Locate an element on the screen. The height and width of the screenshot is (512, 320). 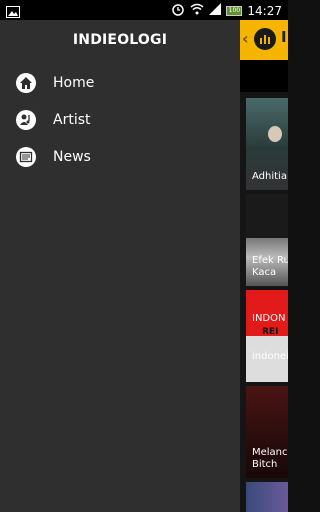
status-bar: 100 14:27 is located at coordinates (144, 10).